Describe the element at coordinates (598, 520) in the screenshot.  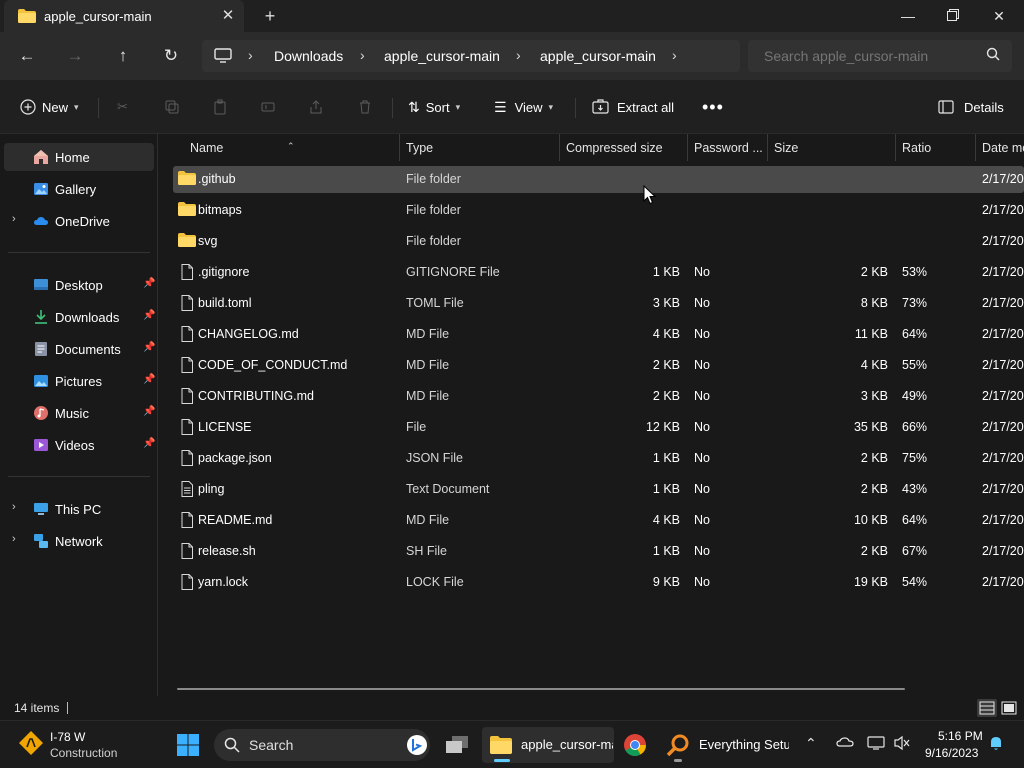
I see `table-row: README.md MD File 4 KB No 10 KB 64% 2/17/202` at that location.